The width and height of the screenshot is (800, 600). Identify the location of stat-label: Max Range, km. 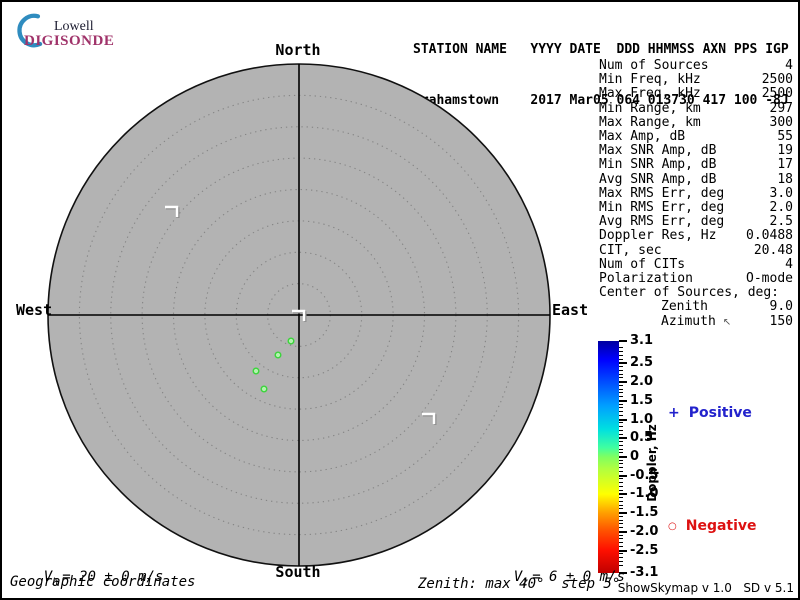
(650, 122).